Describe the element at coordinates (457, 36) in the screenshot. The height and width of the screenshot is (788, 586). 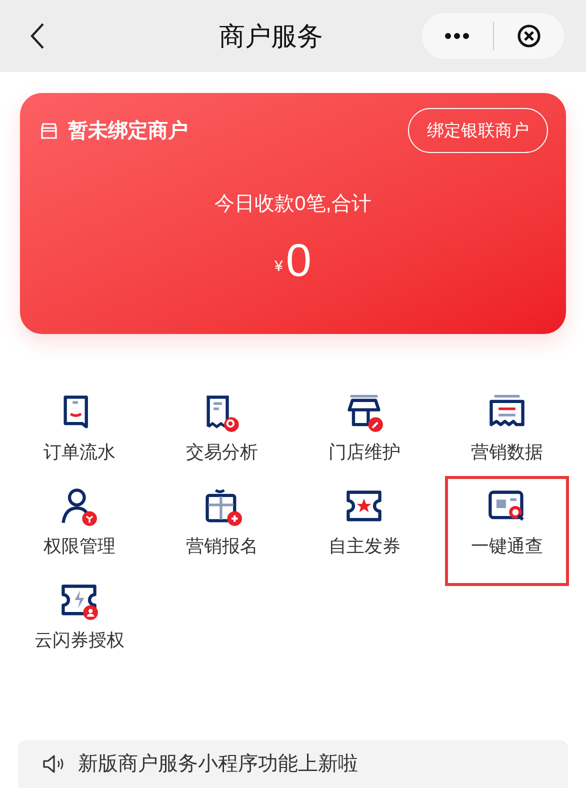
I see `more-icon` at that location.